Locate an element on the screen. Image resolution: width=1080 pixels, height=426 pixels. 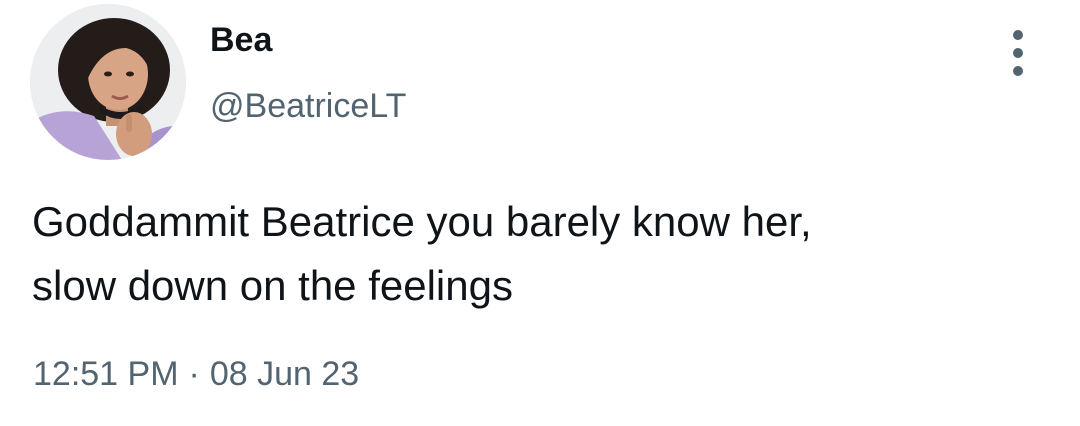
tweet-text-line: Goddammit Beatrice you barely know her, is located at coordinates (422, 221).